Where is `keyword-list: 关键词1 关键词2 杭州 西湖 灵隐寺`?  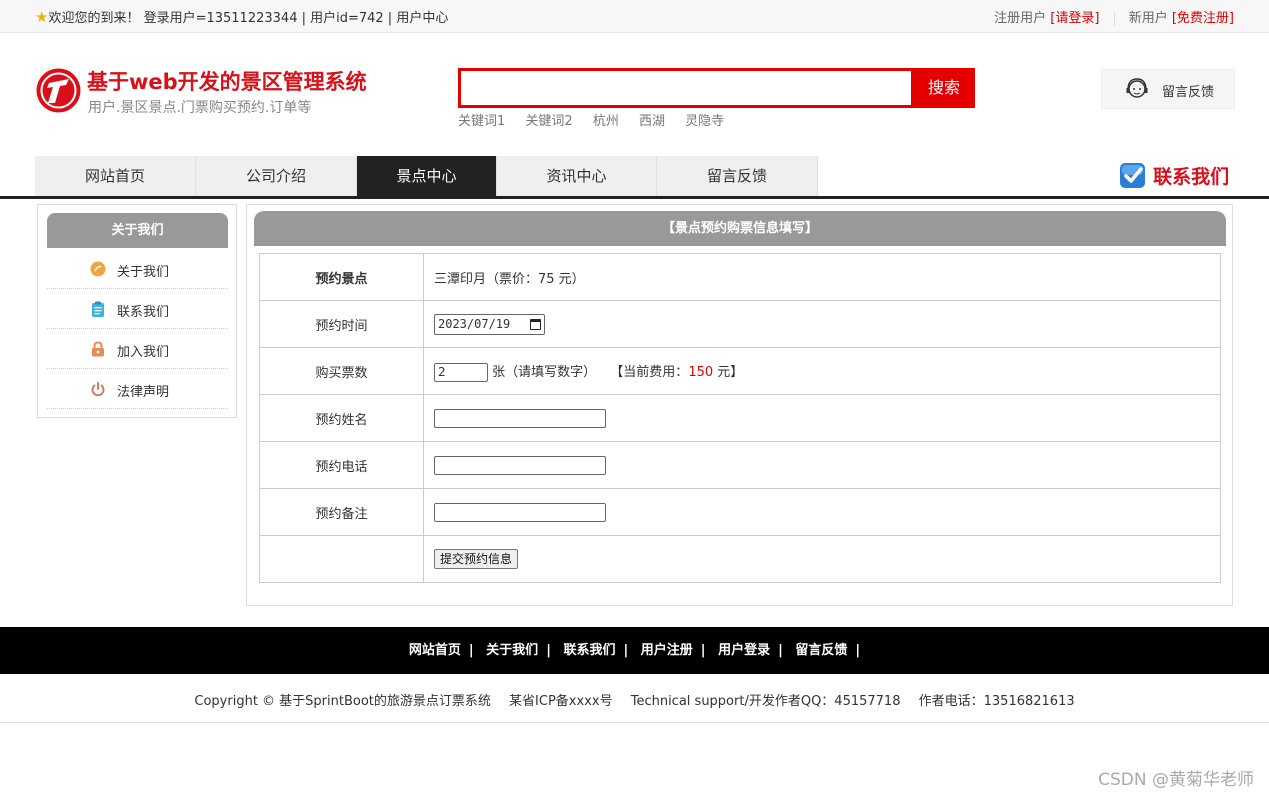
keyword-list: 关键词1 关键词2 杭州 西湖 灵隐寺 is located at coordinates (599, 119).